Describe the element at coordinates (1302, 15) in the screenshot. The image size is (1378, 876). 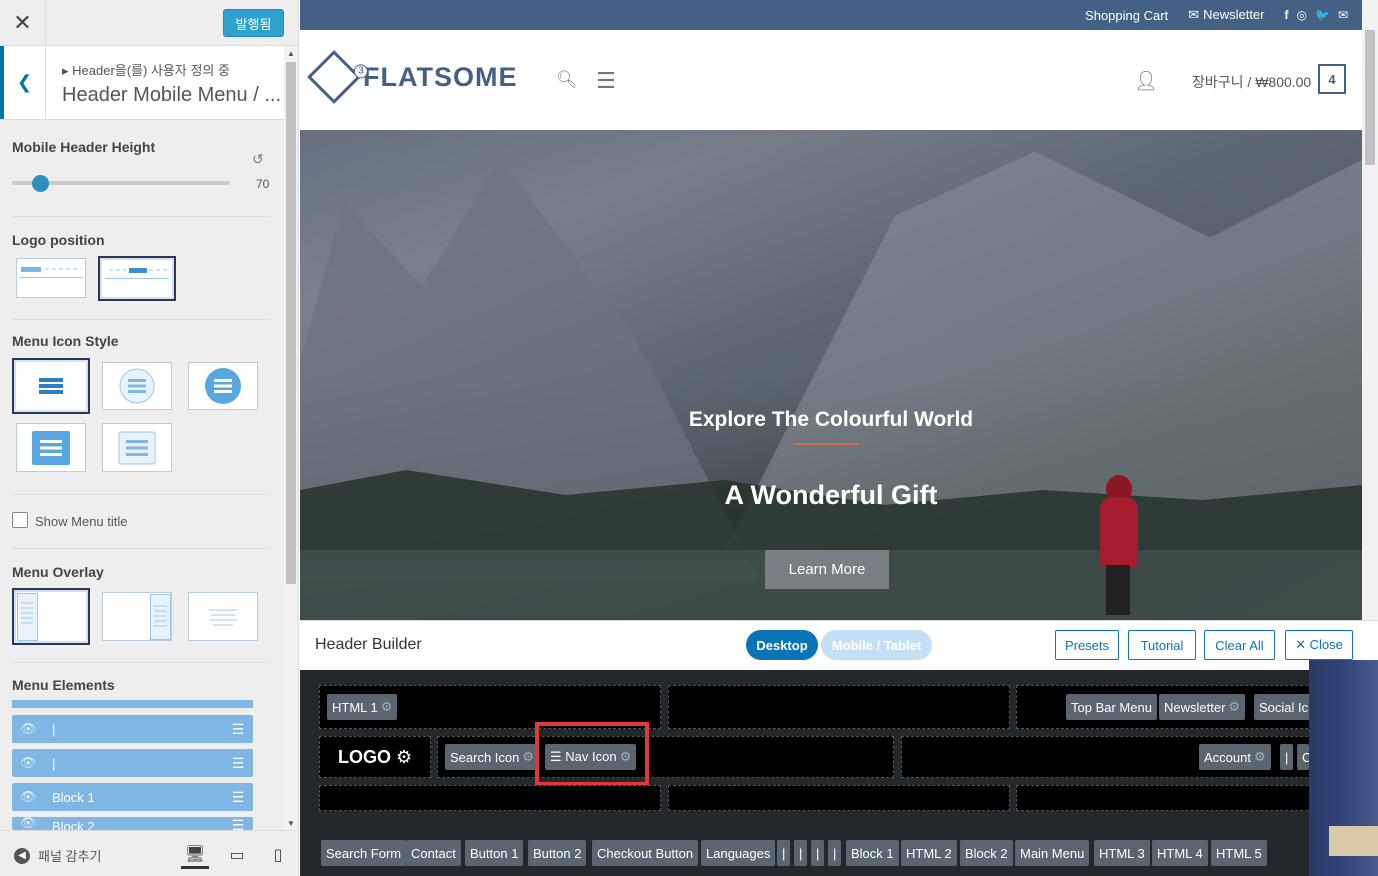
I see `instagram-icon: ◎` at that location.